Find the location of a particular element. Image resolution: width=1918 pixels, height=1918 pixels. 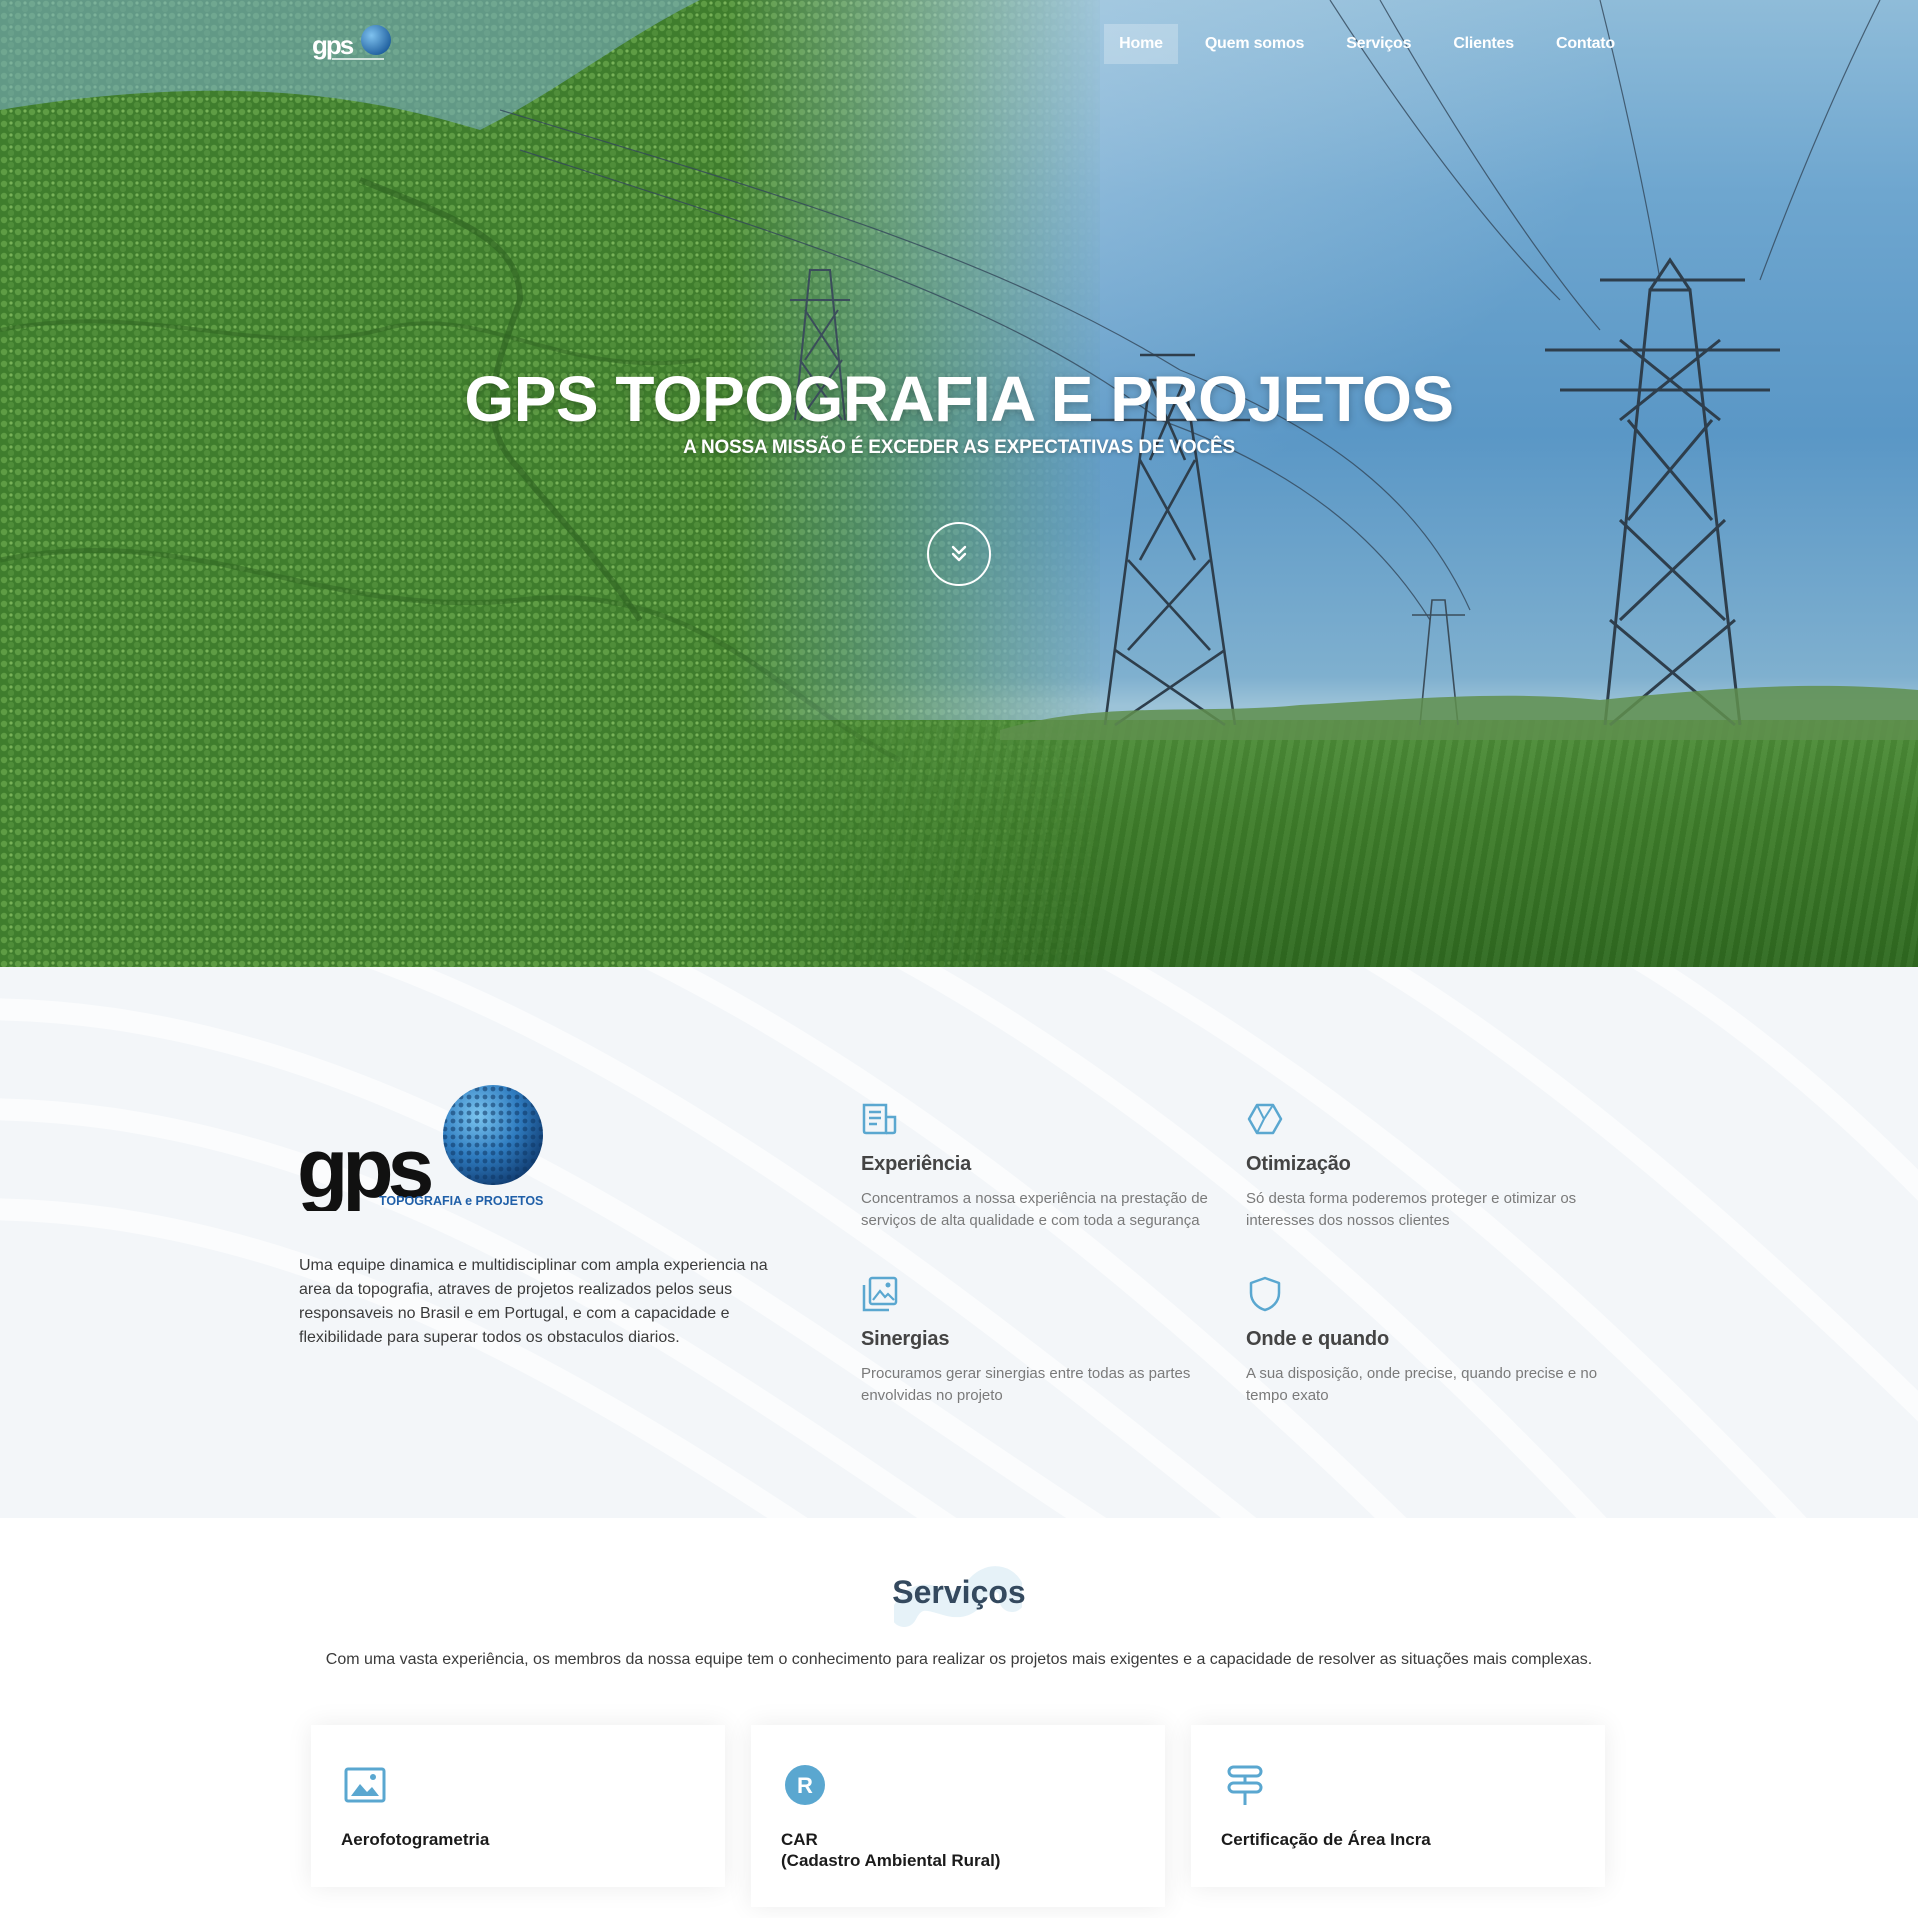

gps-globe-logo-icon: gps TOPOGRAFIA e PROJETOS is located at coordinates (420, 1150).